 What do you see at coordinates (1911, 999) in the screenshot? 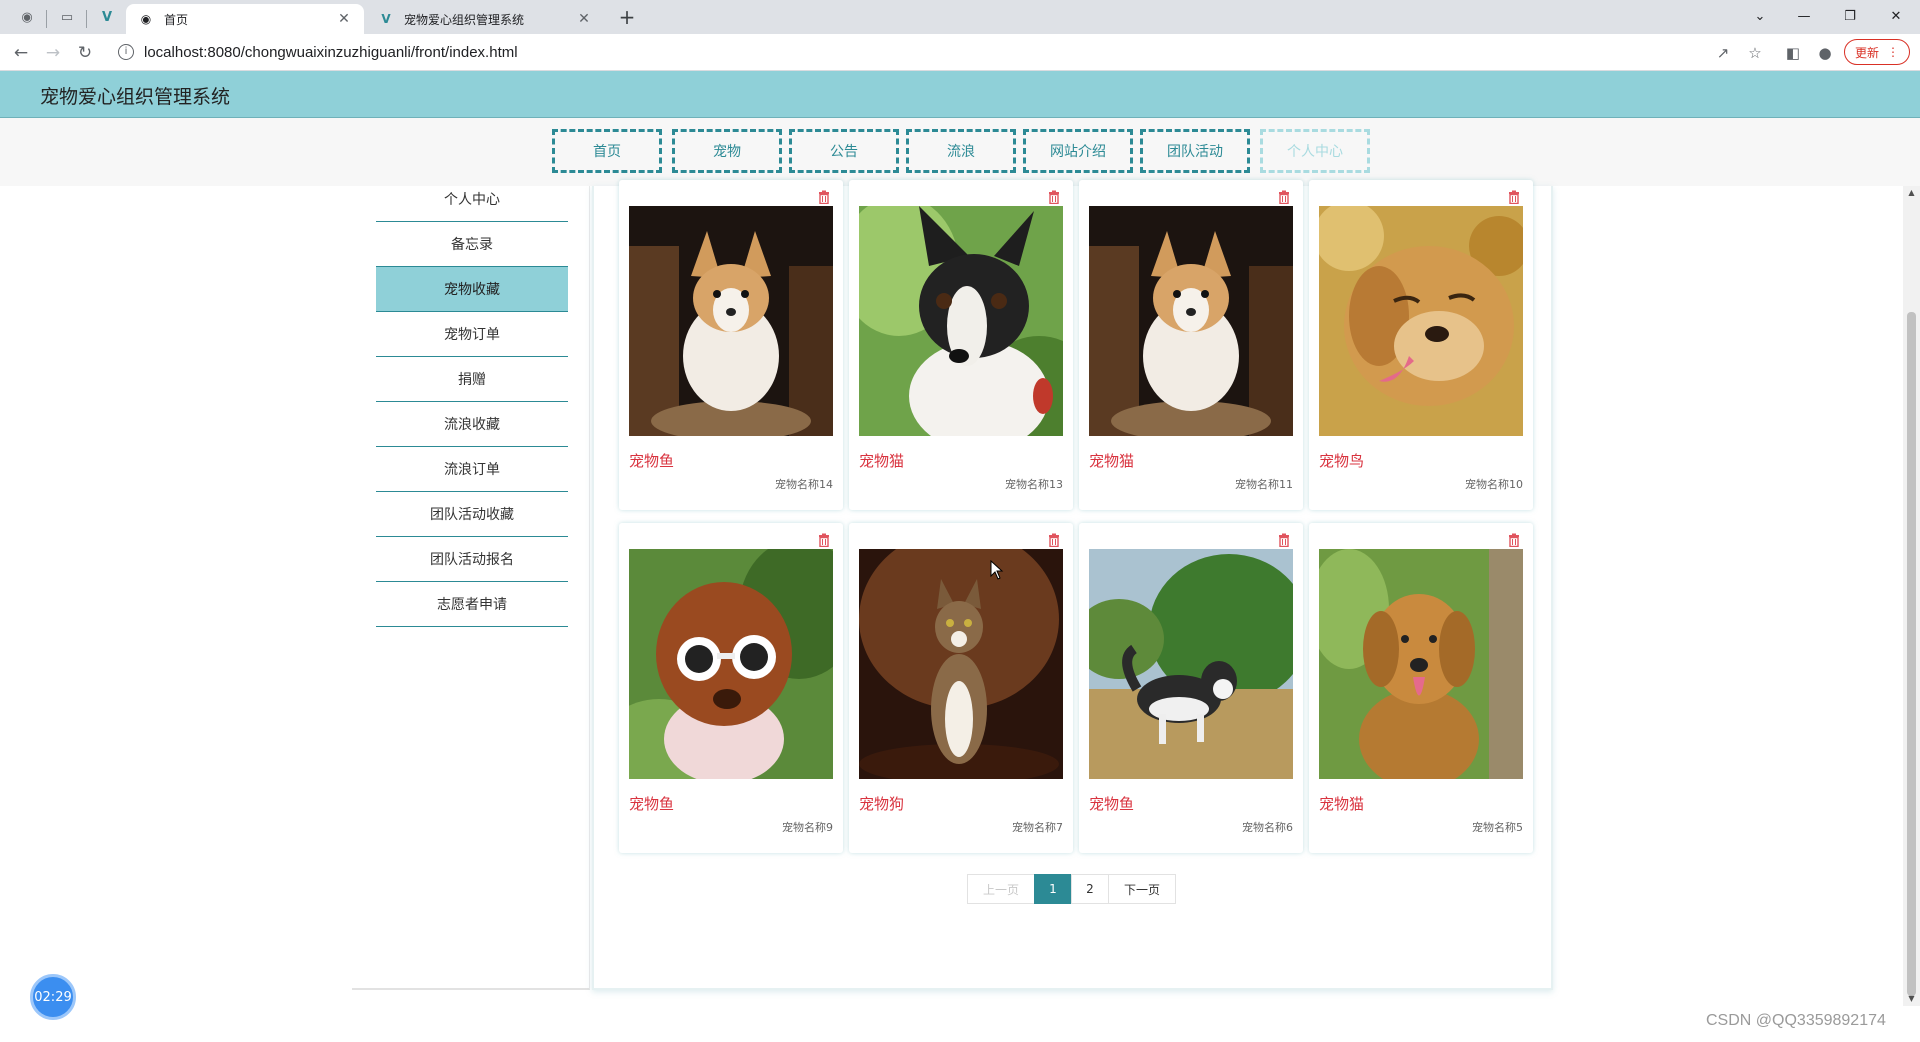
I see `scroll-down-arrow-icon: ▼` at bounding box center [1911, 999].